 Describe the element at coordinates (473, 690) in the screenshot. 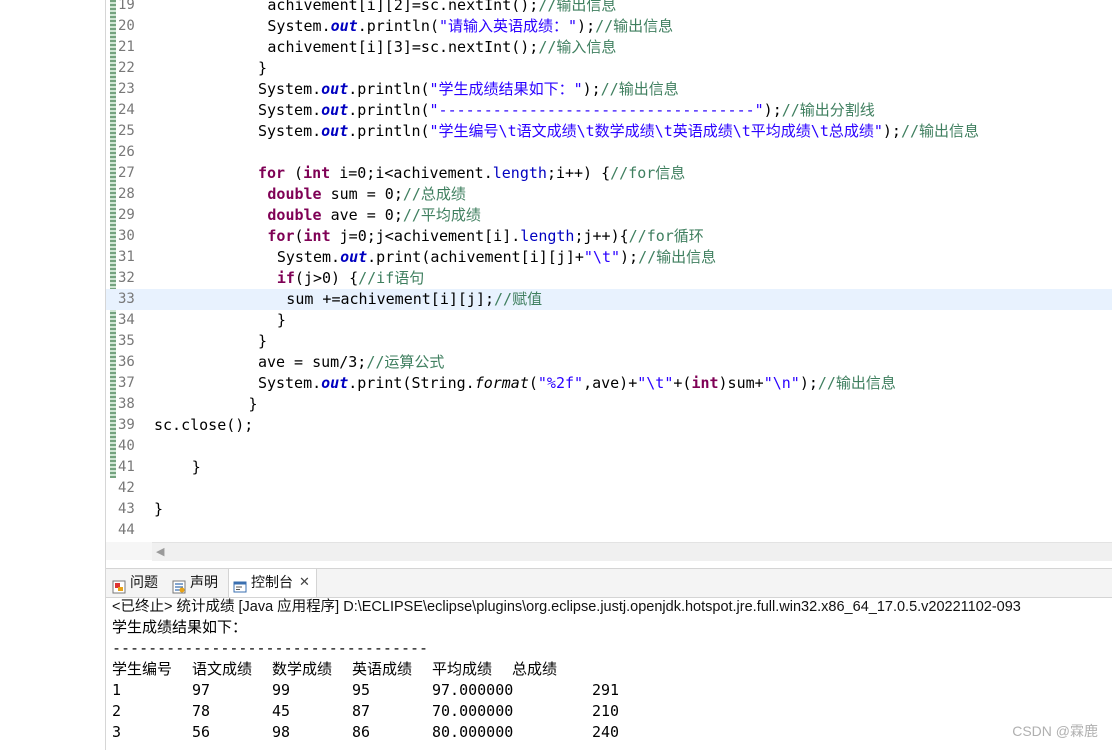

I see `row-cell: 97.000000` at that location.